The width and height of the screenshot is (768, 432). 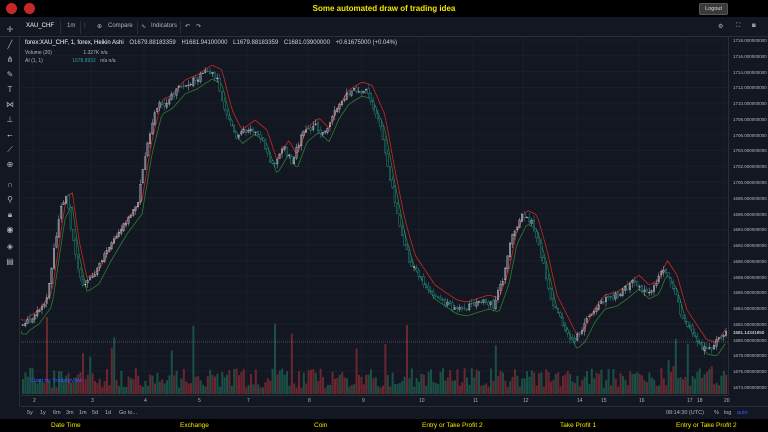 What do you see at coordinates (452, 425) in the screenshot?
I see `footer-entry-tp2: Entry or Take Profit 2` at bounding box center [452, 425].